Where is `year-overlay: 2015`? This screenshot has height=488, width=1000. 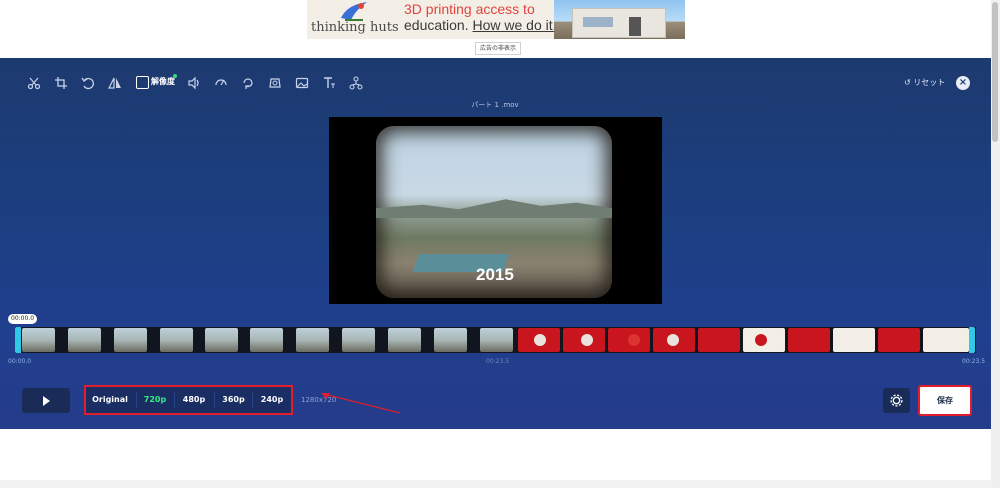
year-overlay: 2015 is located at coordinates (495, 274).